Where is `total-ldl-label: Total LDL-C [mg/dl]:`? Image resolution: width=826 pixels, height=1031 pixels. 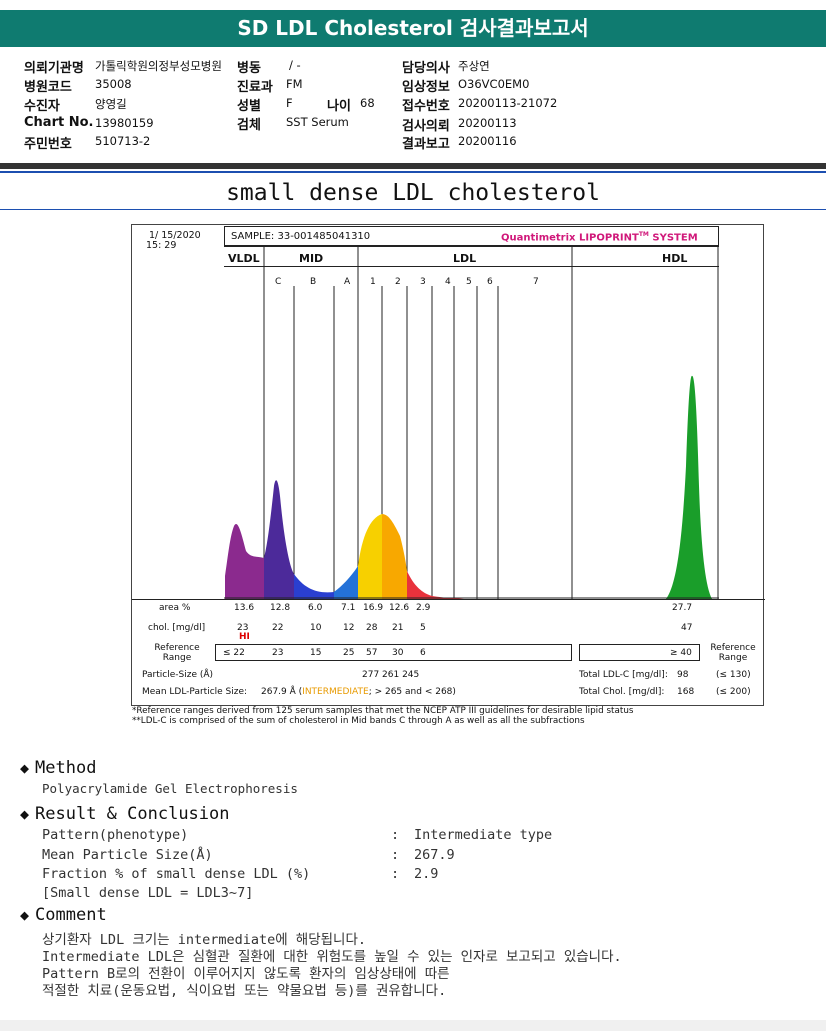
total-ldl-label: Total LDL-C [mg/dl]: is located at coordinates (623, 675).